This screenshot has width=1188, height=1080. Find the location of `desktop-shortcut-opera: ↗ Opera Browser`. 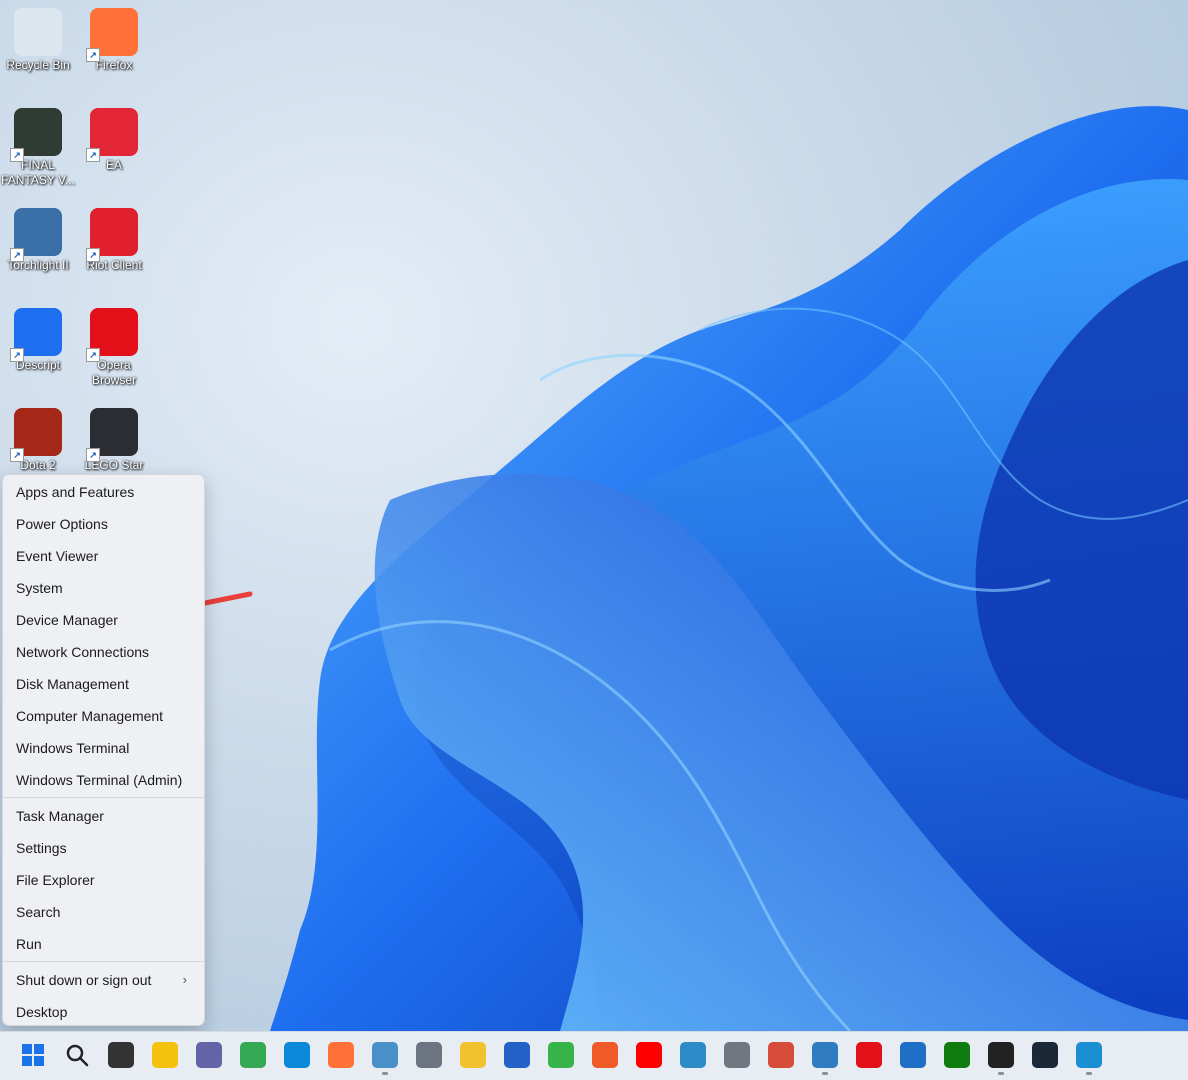

desktop-shortcut-opera: ↗ Opera Browser is located at coordinates (114, 348).